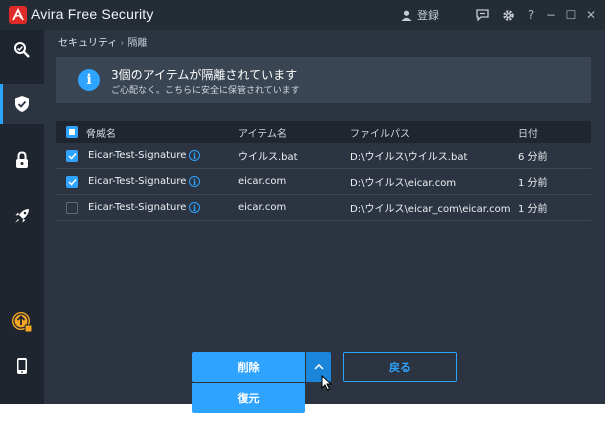  I want to click on rocket-icon, so click(22, 216).